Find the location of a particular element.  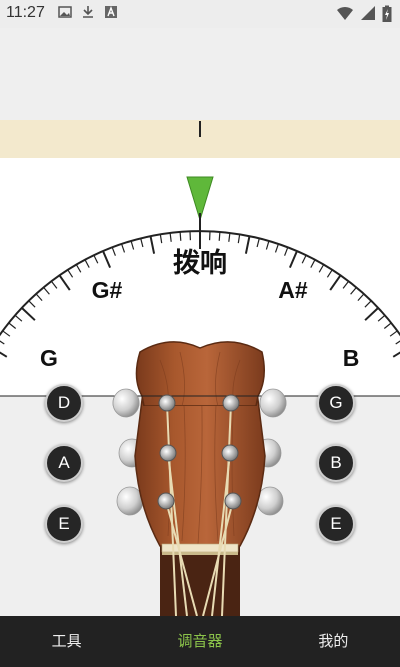

text-a-icon is located at coordinates (111, 12).